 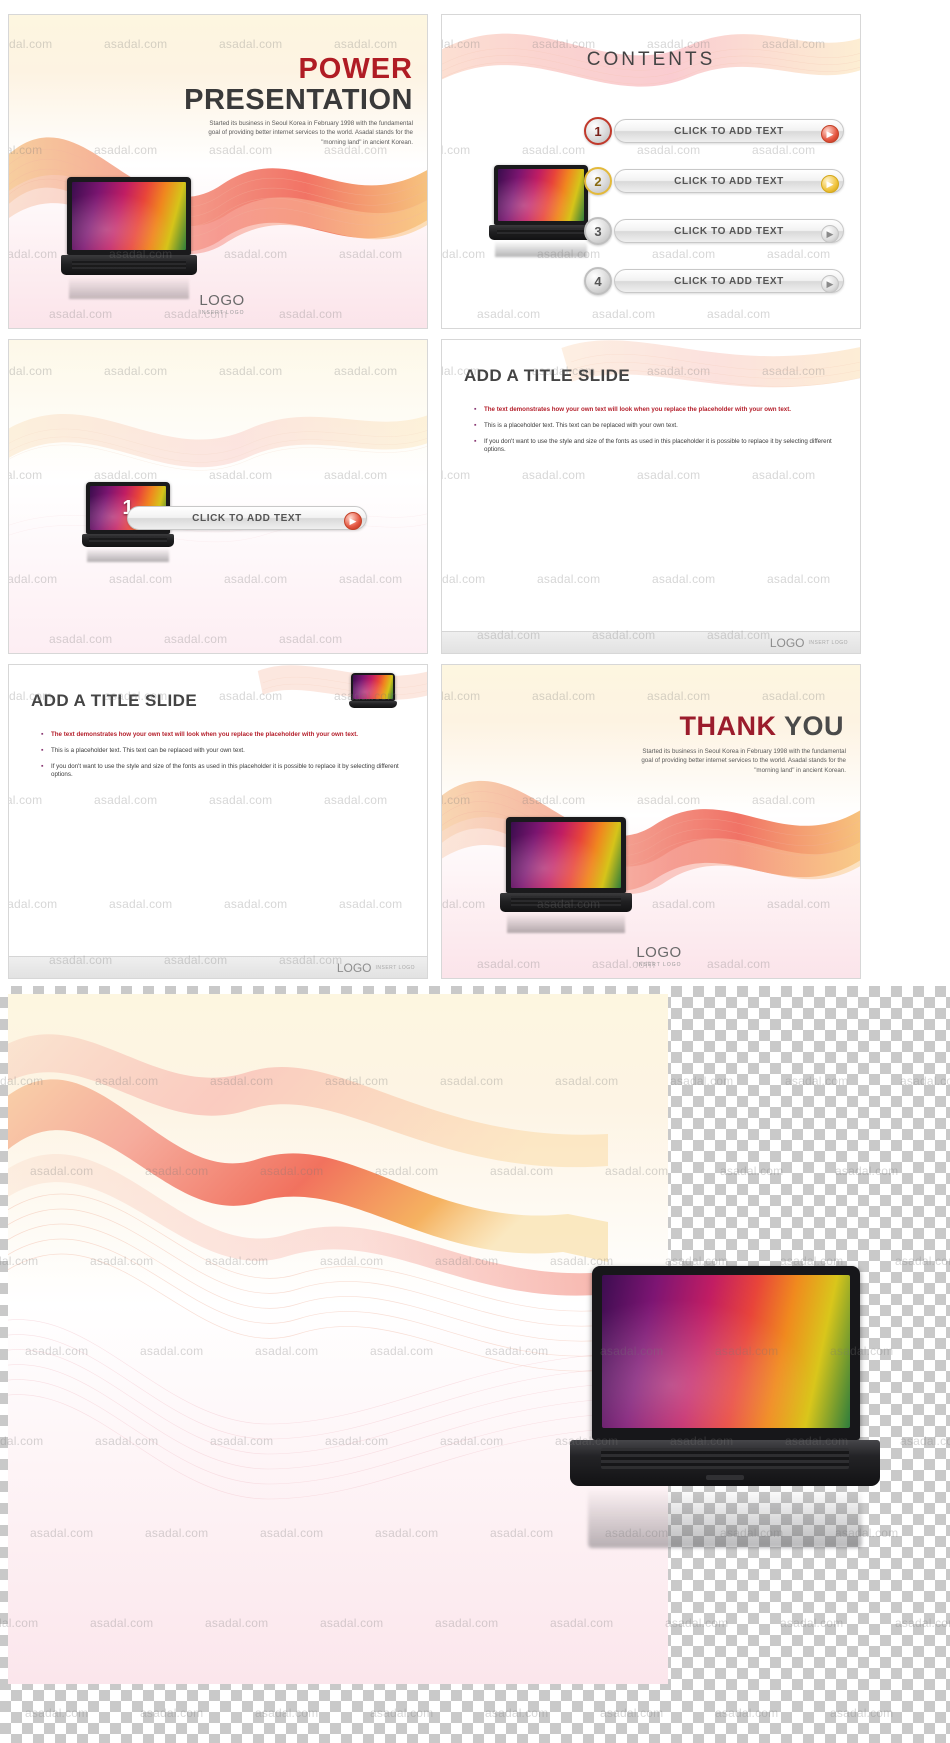 I want to click on cover-title-line1: POWER, so click(x=355, y=69).